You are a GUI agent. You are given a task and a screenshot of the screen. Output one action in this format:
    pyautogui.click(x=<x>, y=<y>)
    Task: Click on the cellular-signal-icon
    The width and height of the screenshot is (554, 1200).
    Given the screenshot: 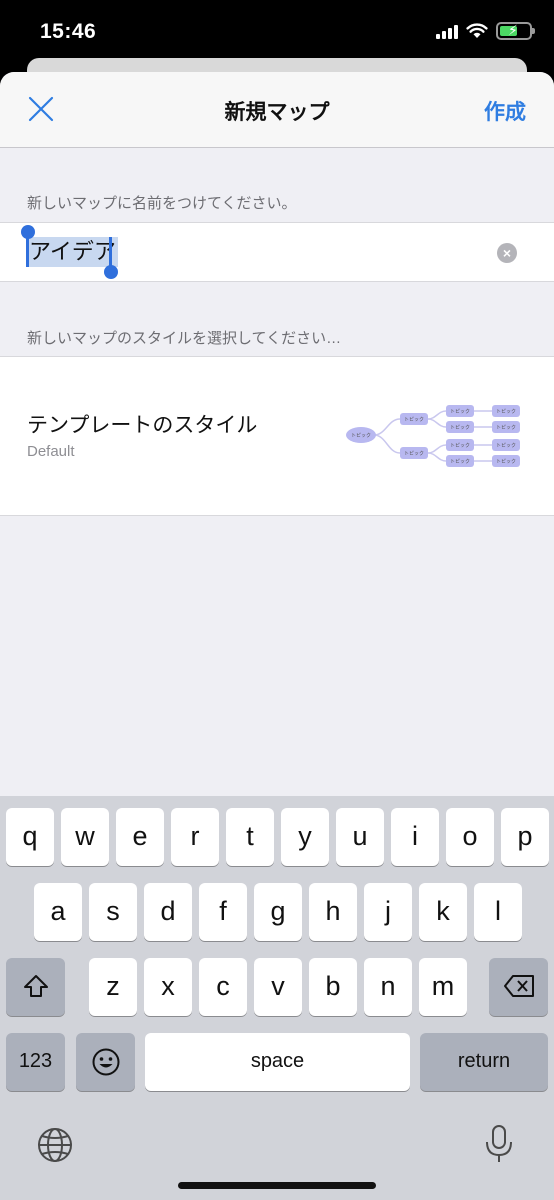 What is the action you would take?
    pyautogui.click(x=447, y=31)
    